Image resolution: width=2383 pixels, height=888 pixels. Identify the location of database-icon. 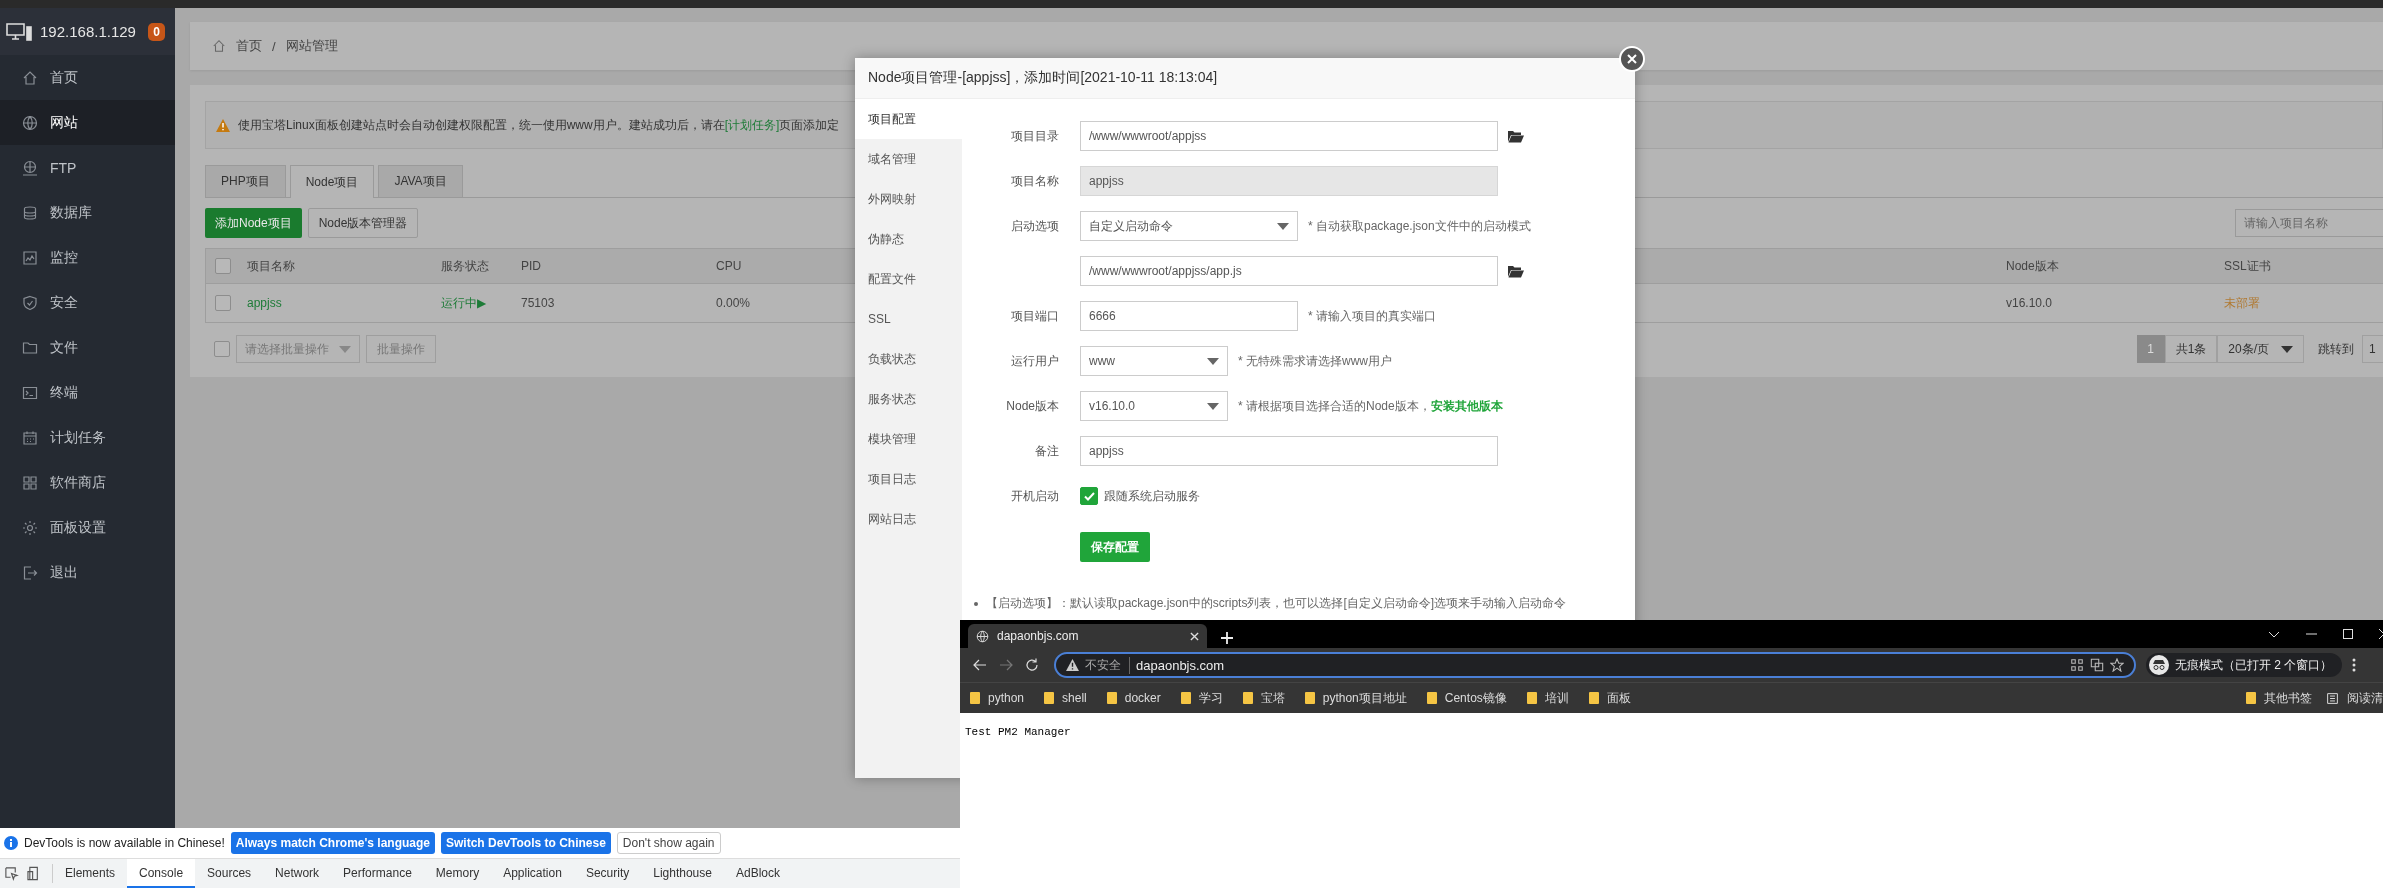
(30, 212).